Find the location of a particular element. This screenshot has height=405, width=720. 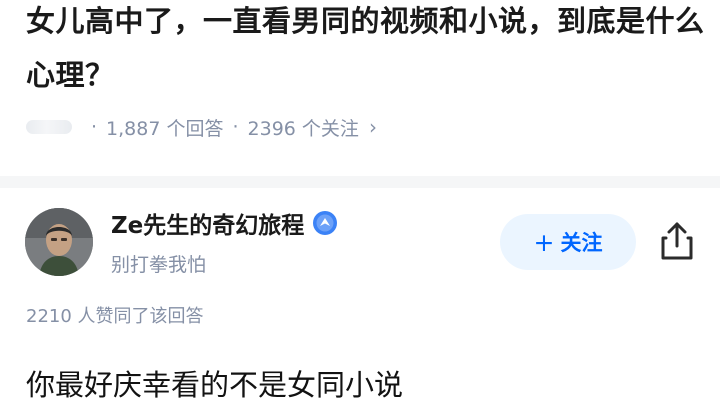

author-bio: 别打拳我怕 is located at coordinates (159, 265).